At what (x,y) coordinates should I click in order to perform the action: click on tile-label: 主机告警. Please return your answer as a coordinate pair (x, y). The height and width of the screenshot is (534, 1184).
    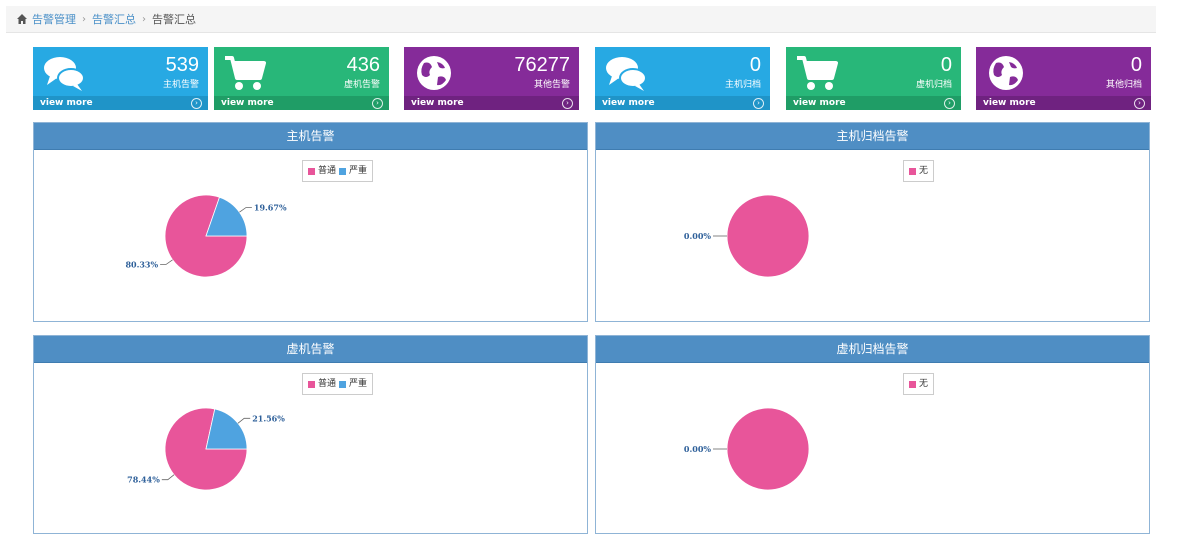
    Looking at the image, I should click on (180, 85).